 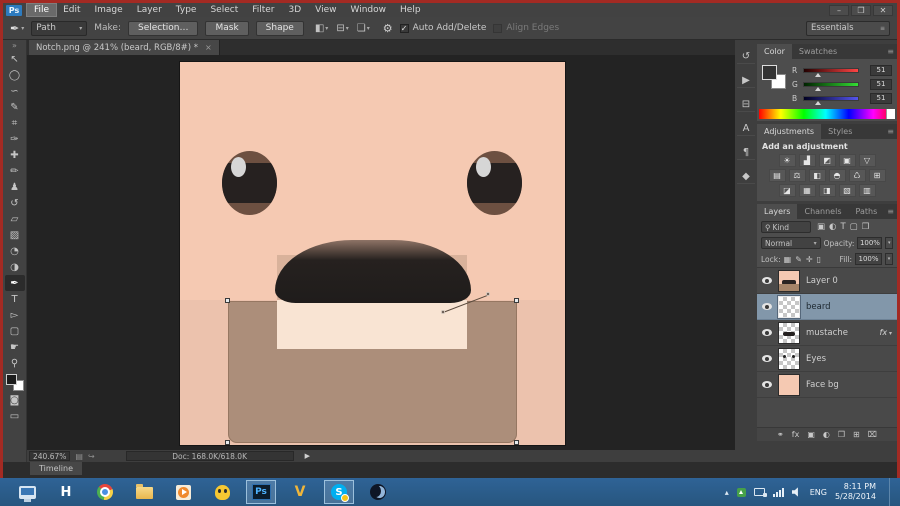 I want to click on fx-badge: fx, so click(x=886, y=332).